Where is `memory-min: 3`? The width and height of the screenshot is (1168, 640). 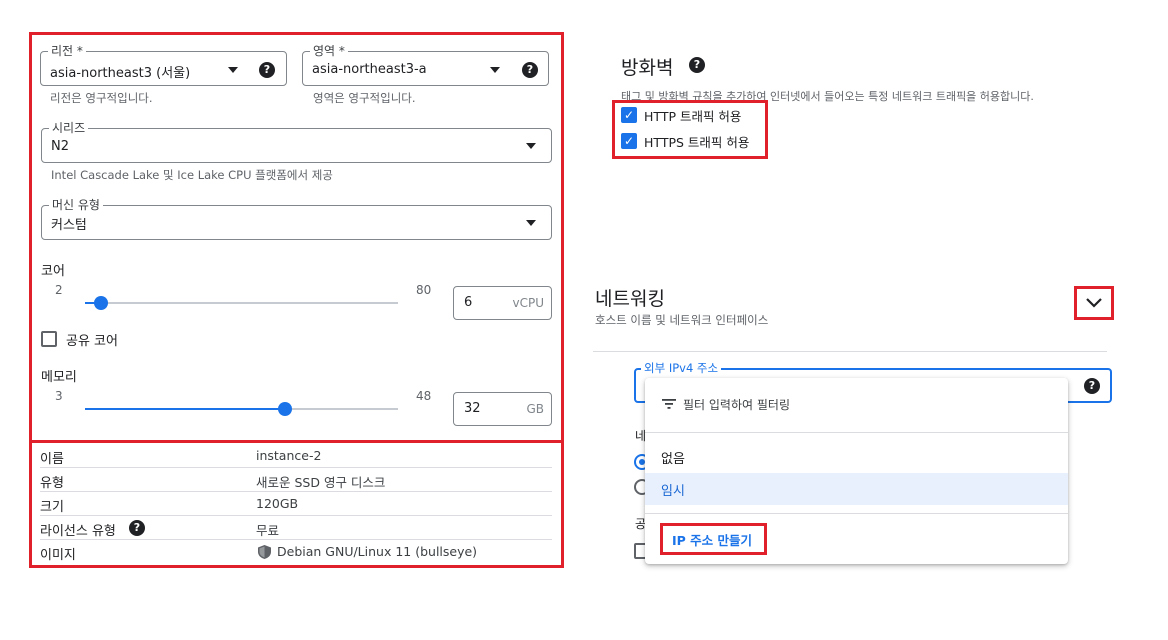
memory-min: 3 is located at coordinates (59, 396).